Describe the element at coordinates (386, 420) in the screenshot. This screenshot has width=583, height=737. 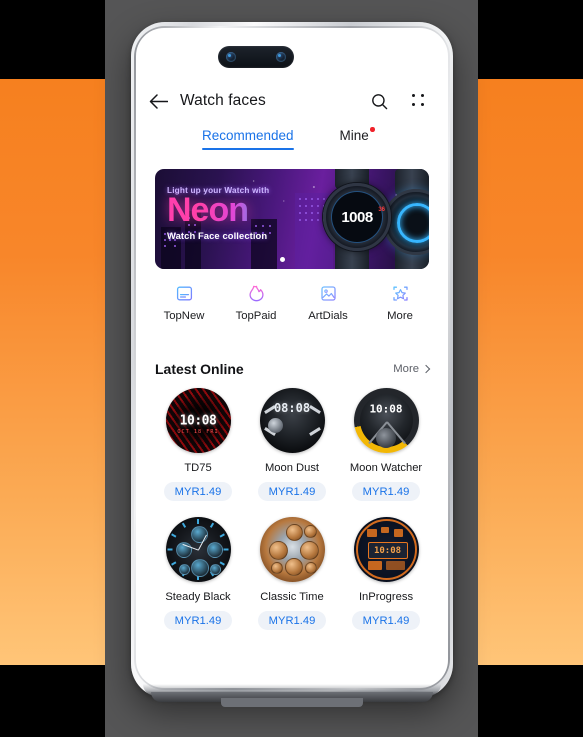
I see `watch-face-thumbnail-moon-watcher: 10:08` at that location.